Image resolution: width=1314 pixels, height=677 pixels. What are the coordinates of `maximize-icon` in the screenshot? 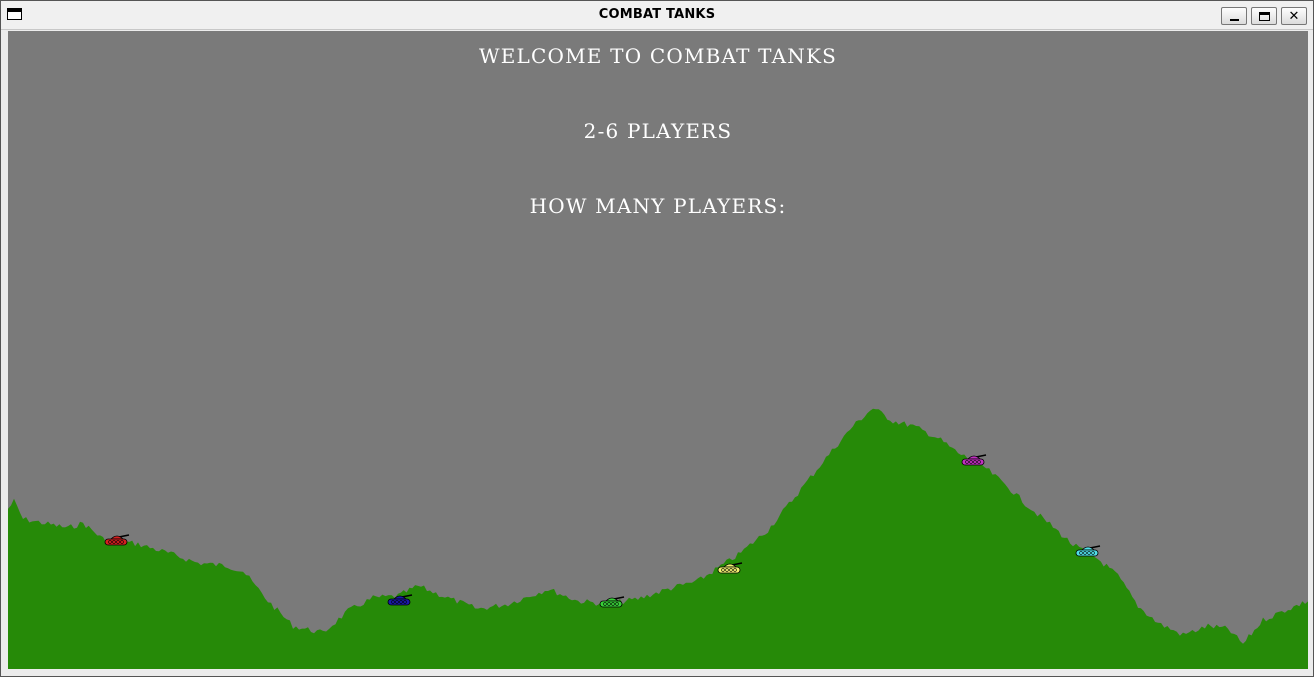 It's located at (1264, 16).